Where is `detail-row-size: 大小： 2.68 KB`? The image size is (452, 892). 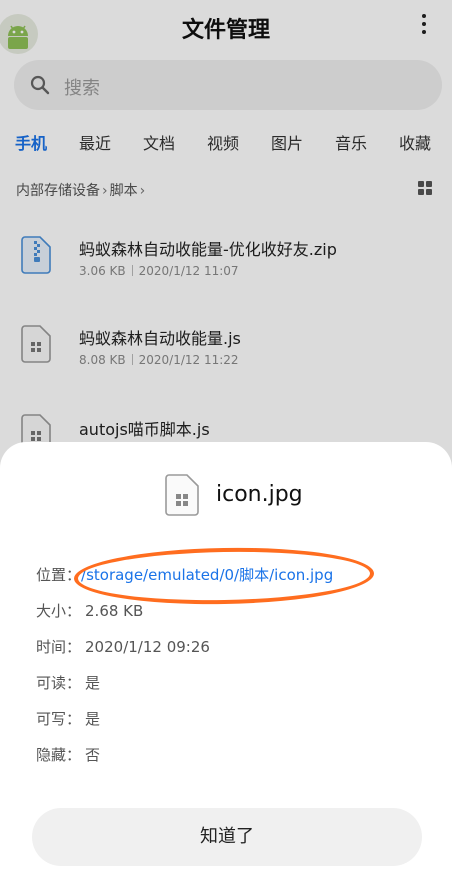 detail-row-size: 大小： 2.68 KB is located at coordinates (236, 611).